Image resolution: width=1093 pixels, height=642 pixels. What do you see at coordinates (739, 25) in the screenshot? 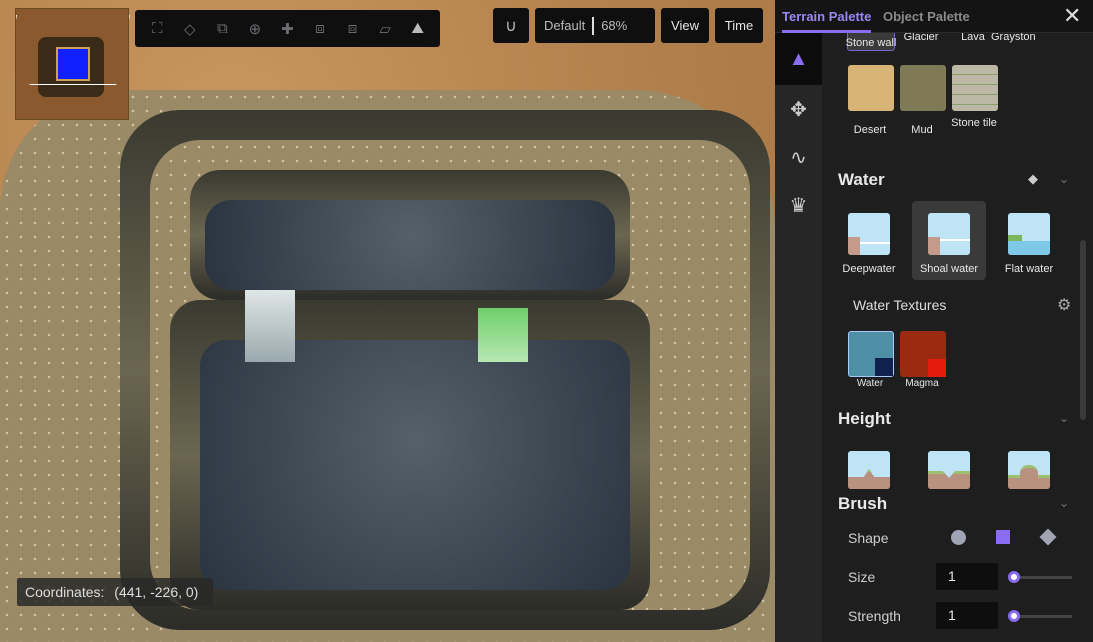
I see `time-button: Time` at bounding box center [739, 25].